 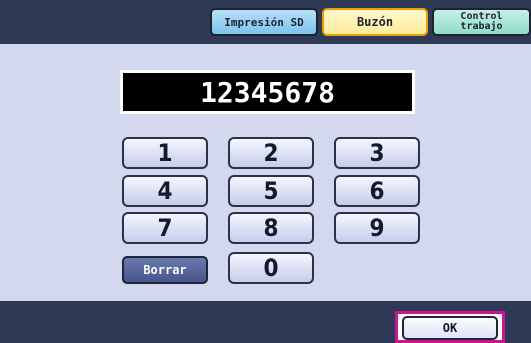 What do you see at coordinates (271, 191) in the screenshot?
I see `key-5: 5` at bounding box center [271, 191].